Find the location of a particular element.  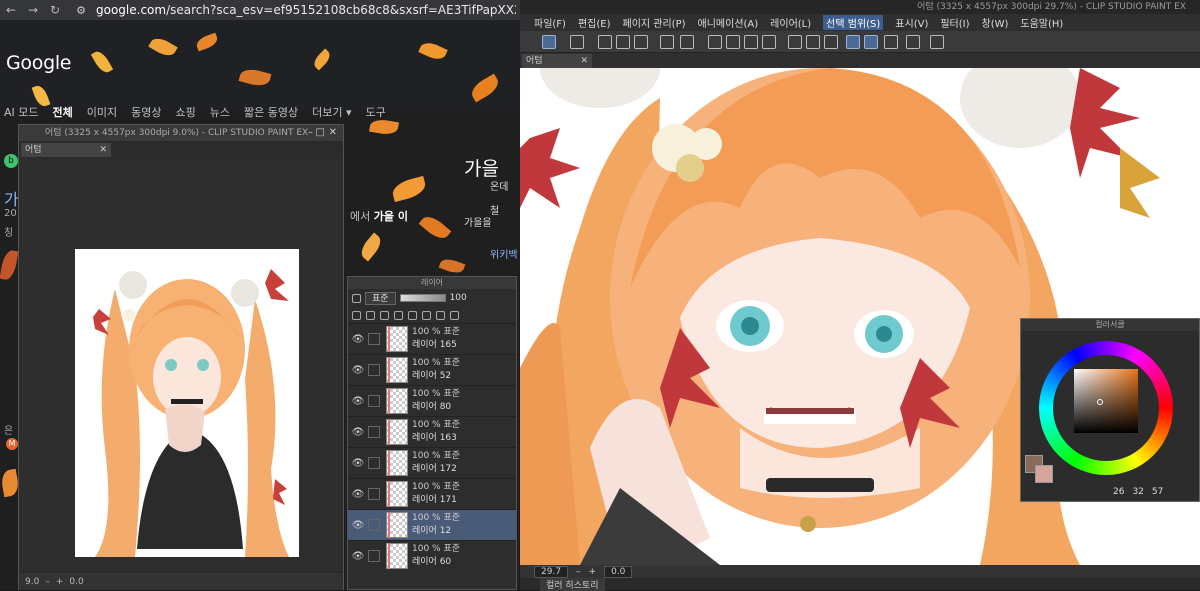

site-favicon: M is located at coordinates (12, 444).